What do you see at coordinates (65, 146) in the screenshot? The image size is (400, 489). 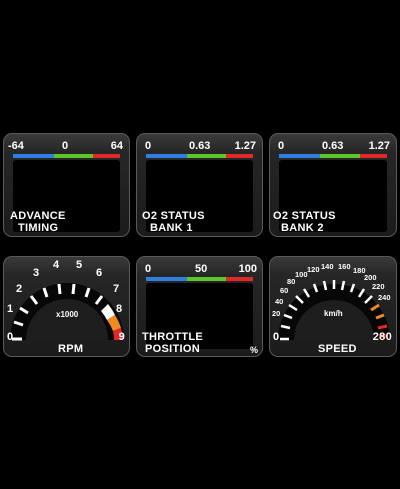 I see `advance-timing-mid: 0` at bounding box center [65, 146].